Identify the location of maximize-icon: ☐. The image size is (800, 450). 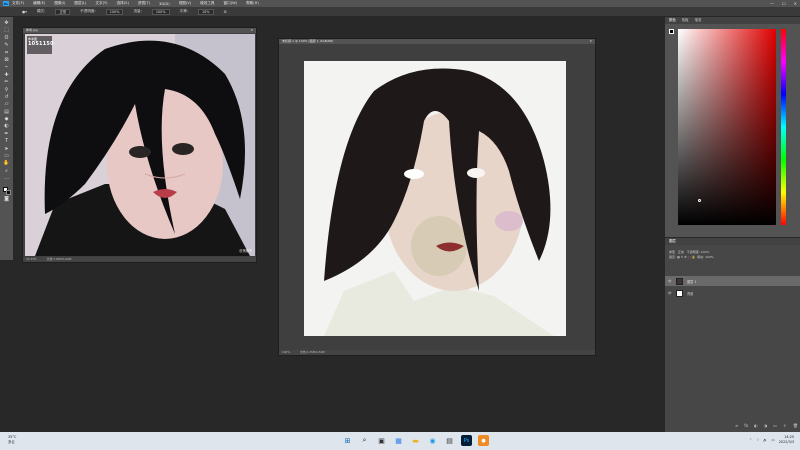
(784, 3).